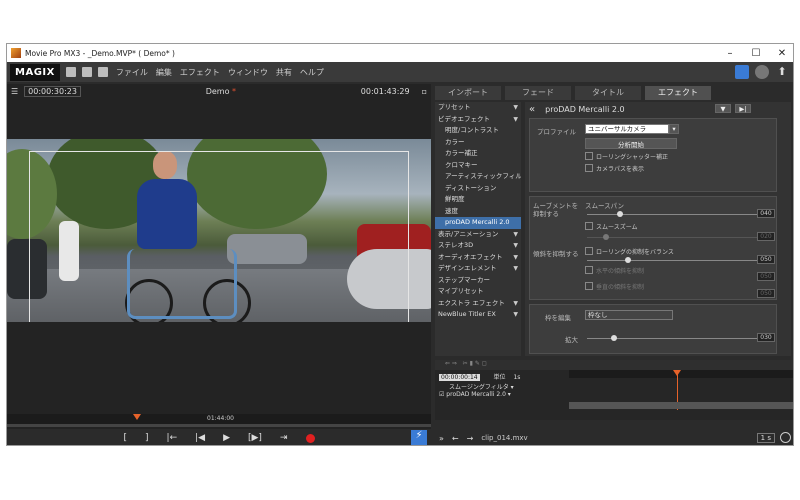 The height and width of the screenshot is (500, 800). What do you see at coordinates (538, 93) in the screenshot?
I see `tab-fade: フェード` at bounding box center [538, 93].